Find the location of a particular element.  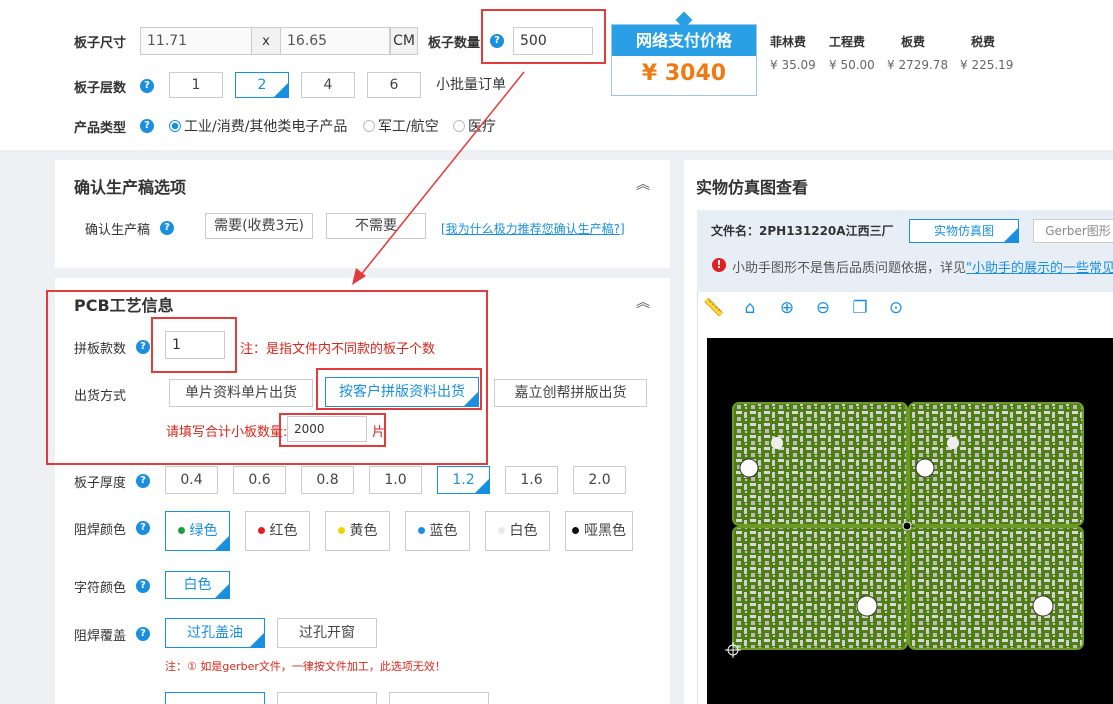

preview-warning-text: 小助手图形不是售后品质问题依据，详见 is located at coordinates (849, 268).